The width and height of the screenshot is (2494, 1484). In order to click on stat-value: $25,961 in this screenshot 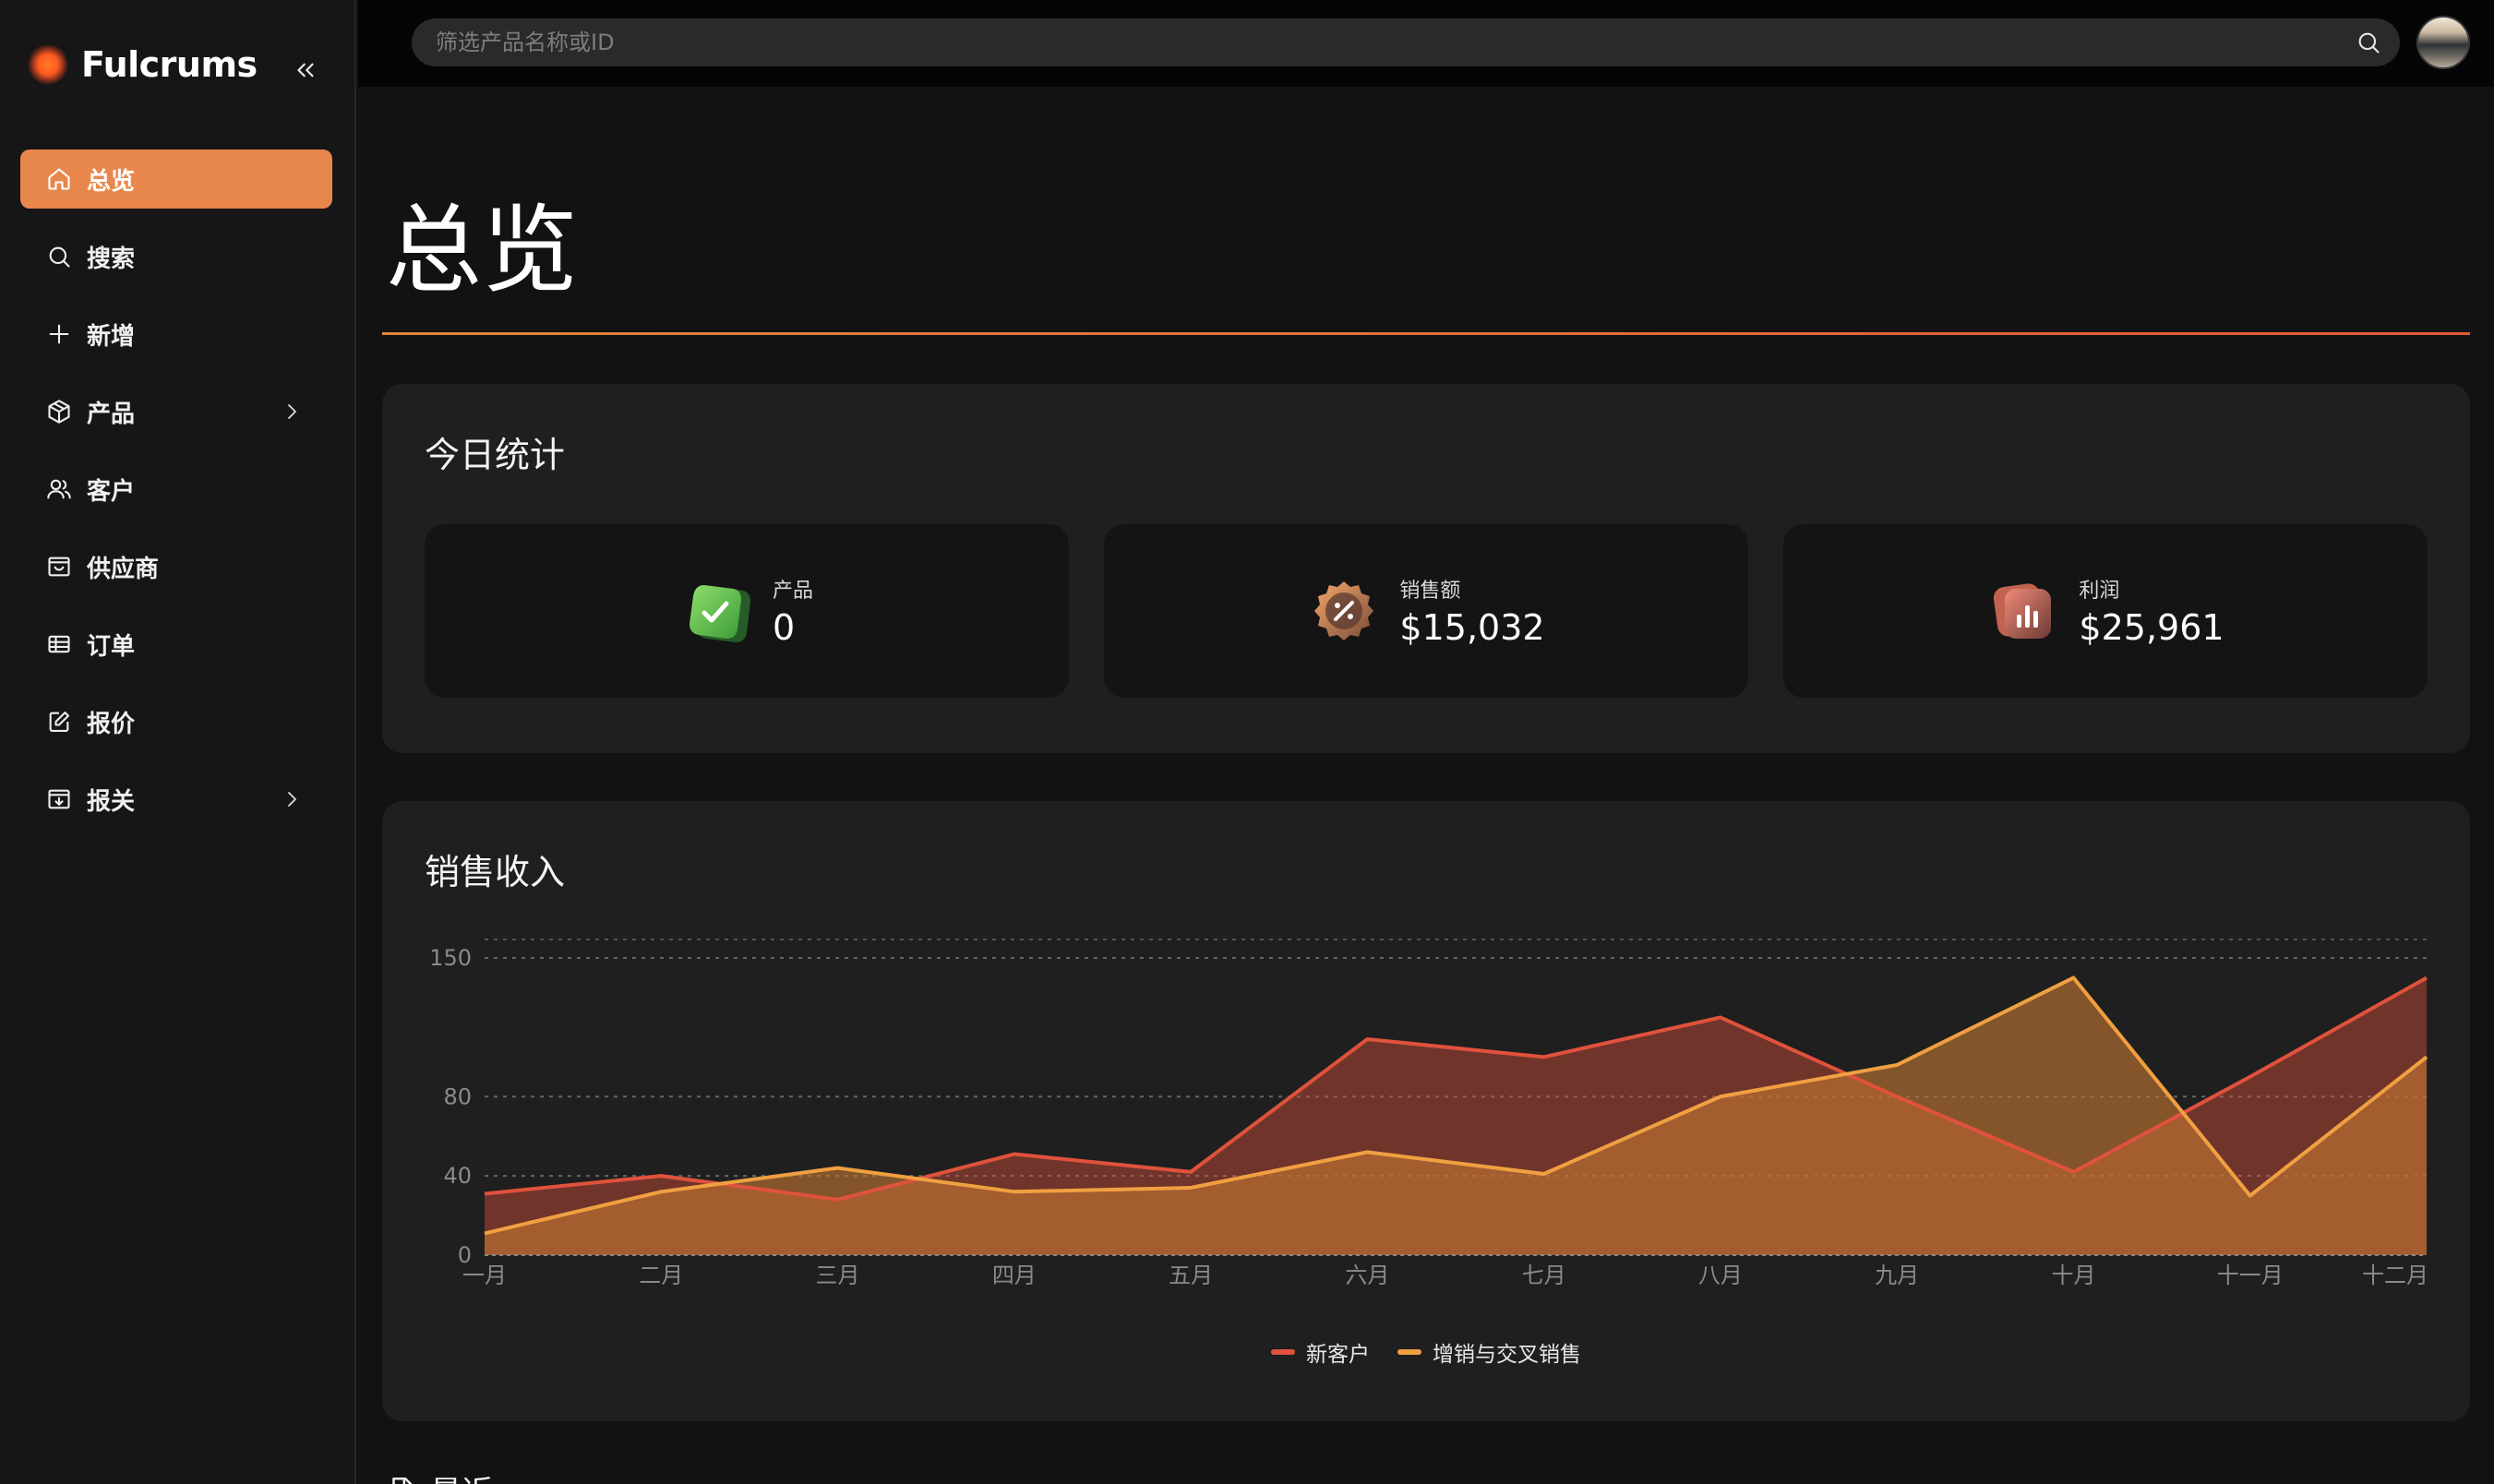, I will do `click(2152, 627)`.